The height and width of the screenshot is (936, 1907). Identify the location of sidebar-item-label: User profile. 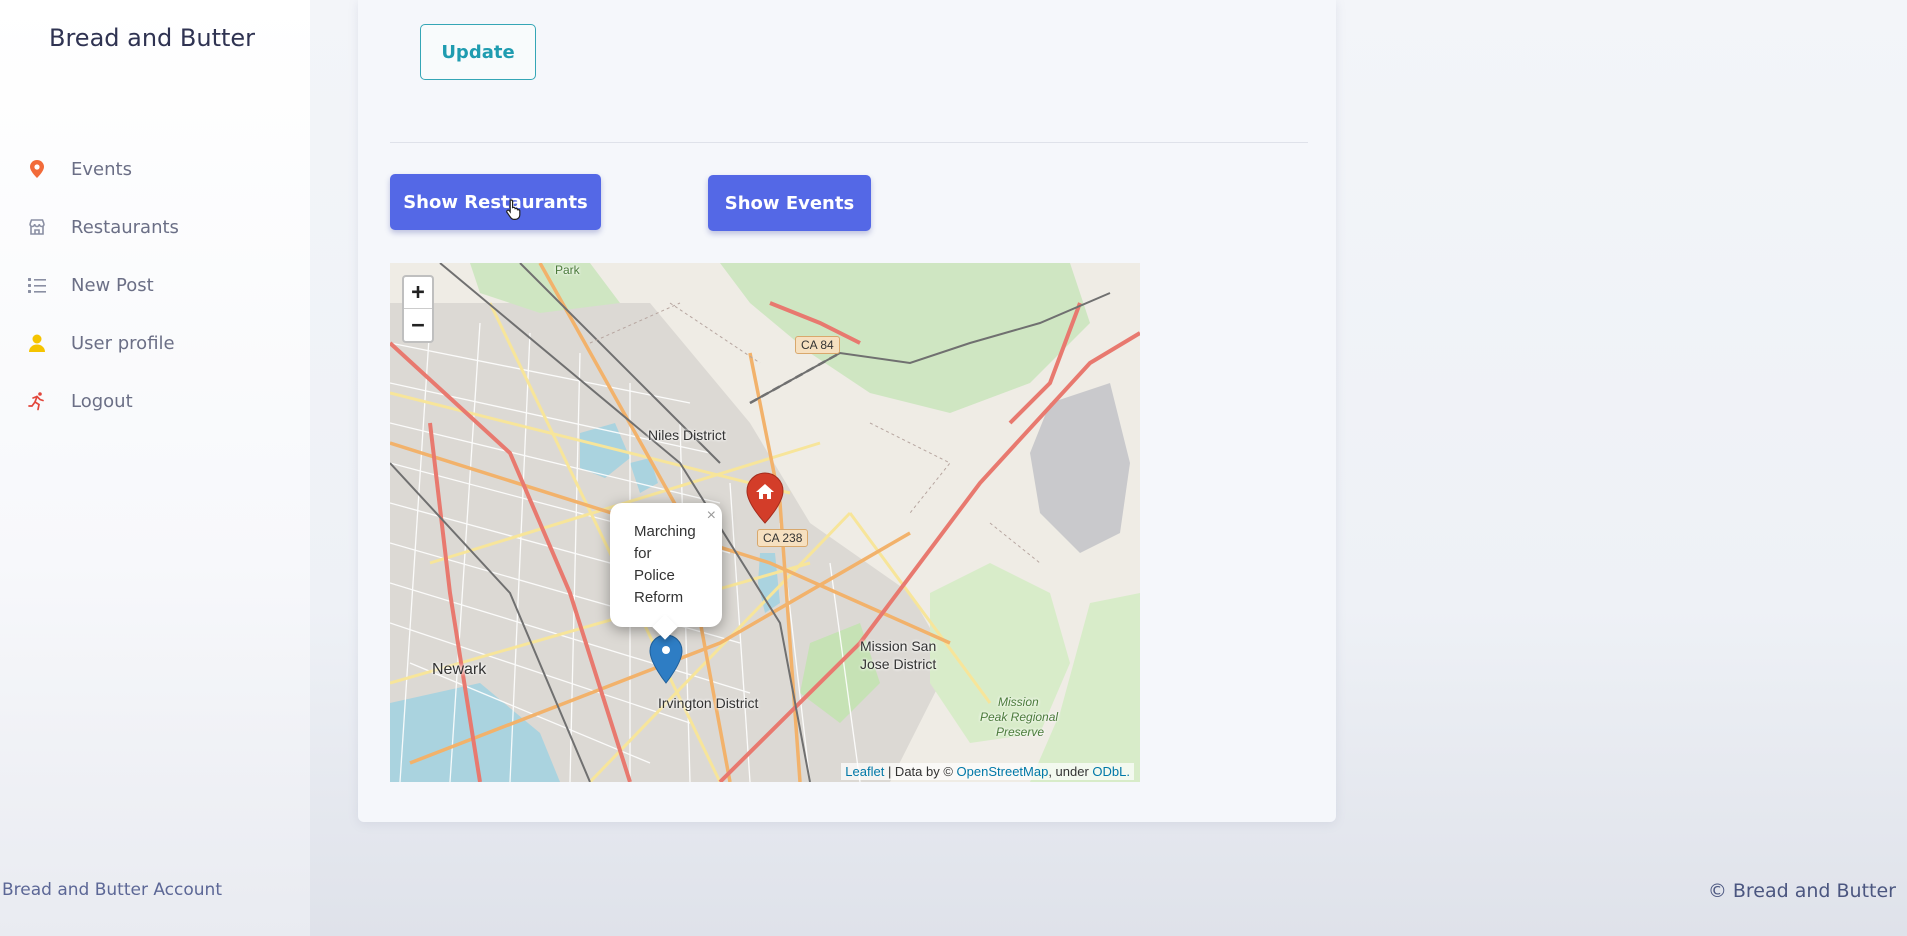
(123, 343).